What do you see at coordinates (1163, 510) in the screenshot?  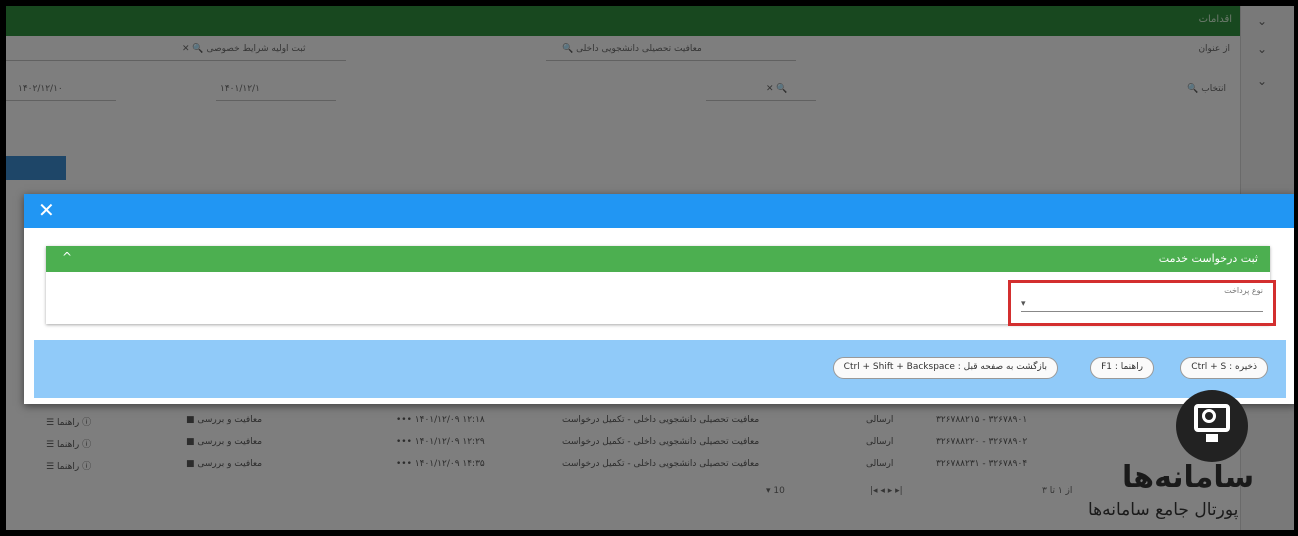 I see `watermark-subtitle: پورتال جامع سامانه‌ها` at bounding box center [1163, 510].